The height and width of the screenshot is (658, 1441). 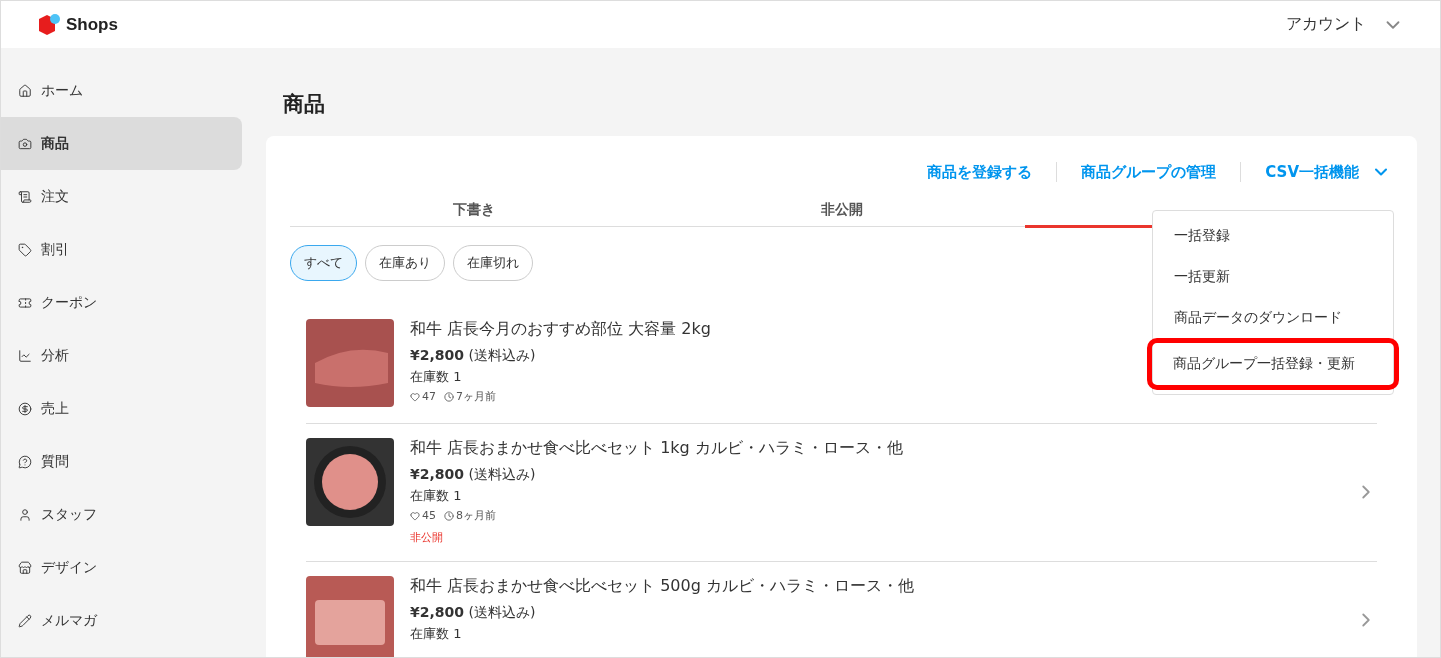 I want to click on filter-chip: 在庫切れ, so click(x=493, y=263).